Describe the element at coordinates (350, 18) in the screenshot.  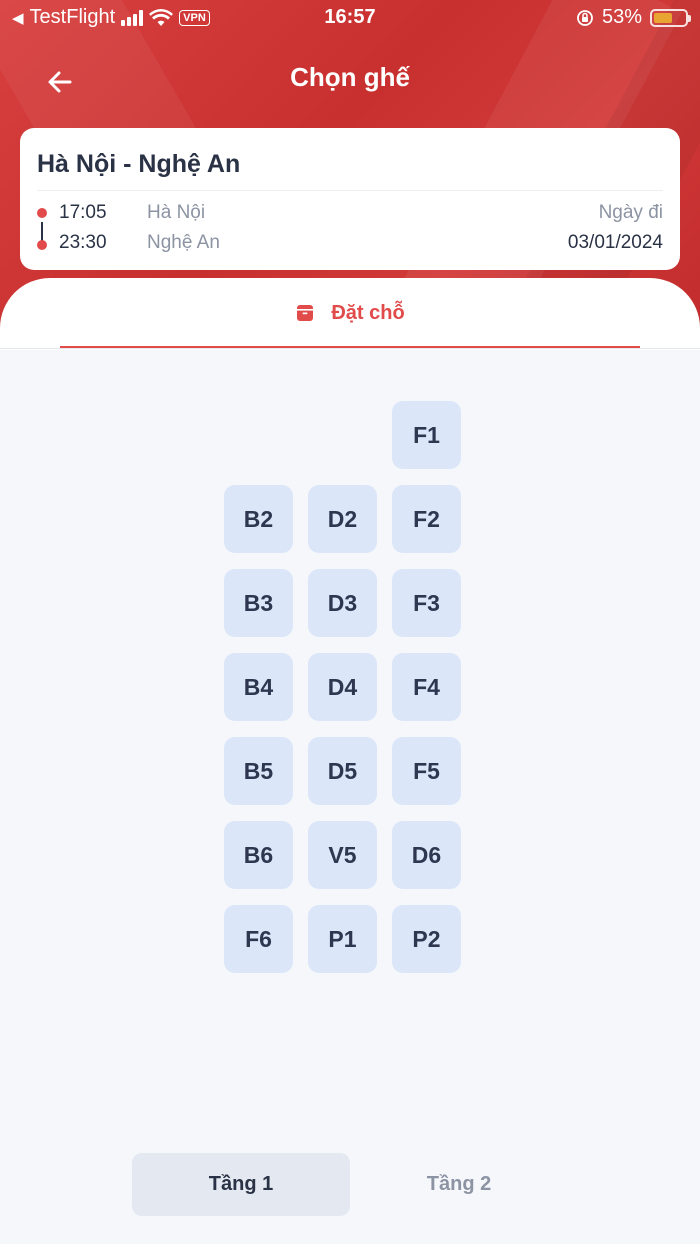
I see `status-bar: ◀ TestFlight VPN 16:57 53%` at that location.